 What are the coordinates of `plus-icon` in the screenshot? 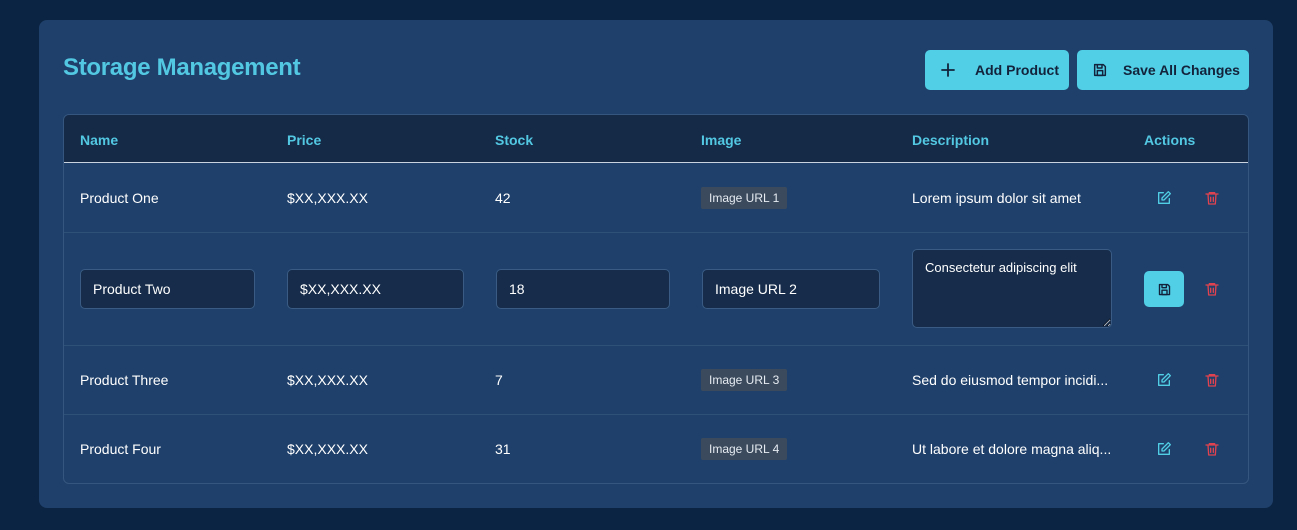 It's located at (948, 70).